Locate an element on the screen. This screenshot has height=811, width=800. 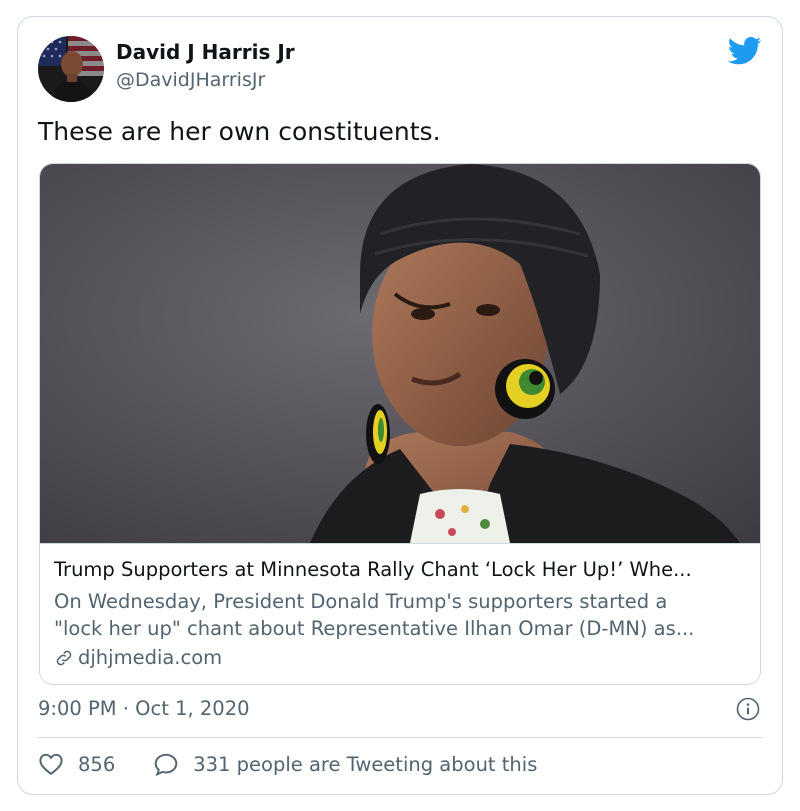
card-domain: djhjmedia.com is located at coordinates (138, 657).